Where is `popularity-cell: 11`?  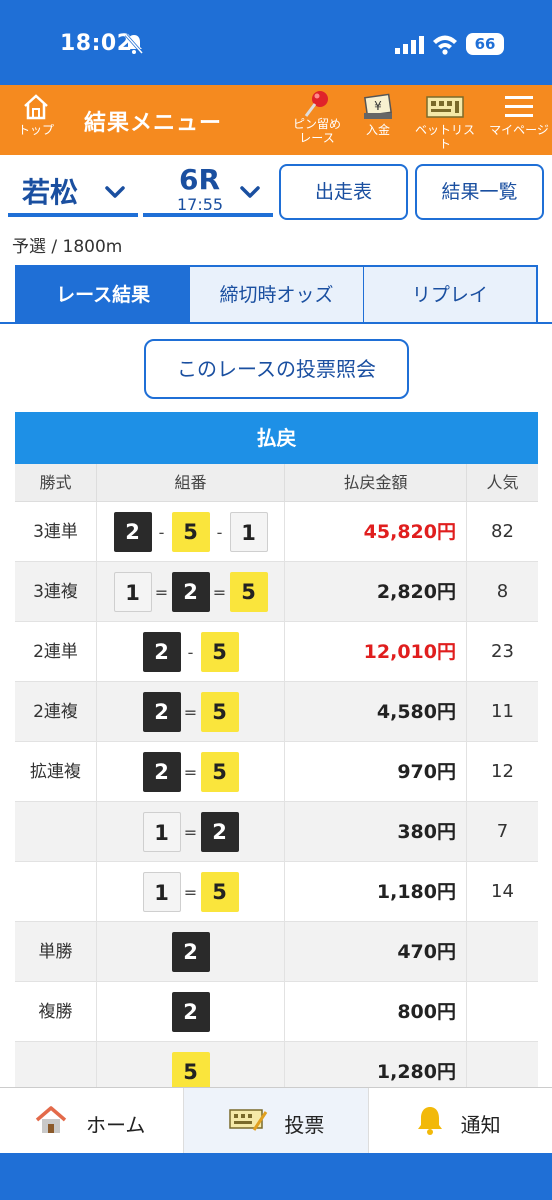 popularity-cell: 11 is located at coordinates (502, 711).